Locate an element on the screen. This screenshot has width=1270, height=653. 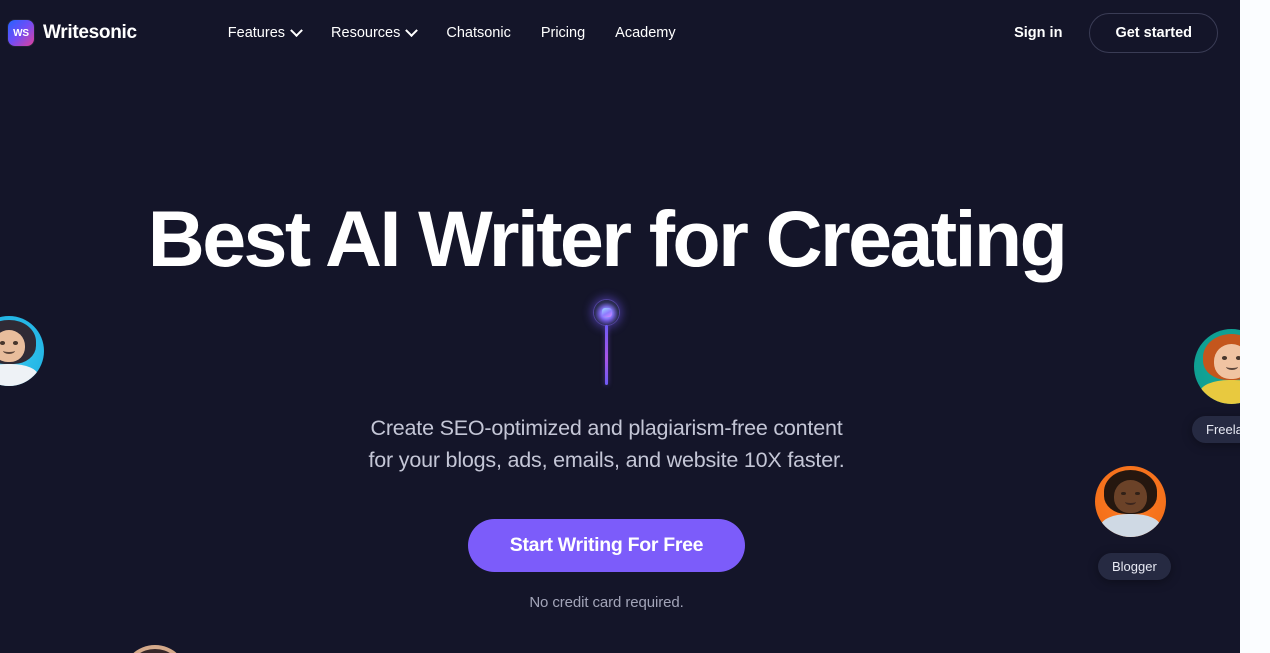
avatar-badge-wrap: Blogger is located at coordinates (1134, 566).